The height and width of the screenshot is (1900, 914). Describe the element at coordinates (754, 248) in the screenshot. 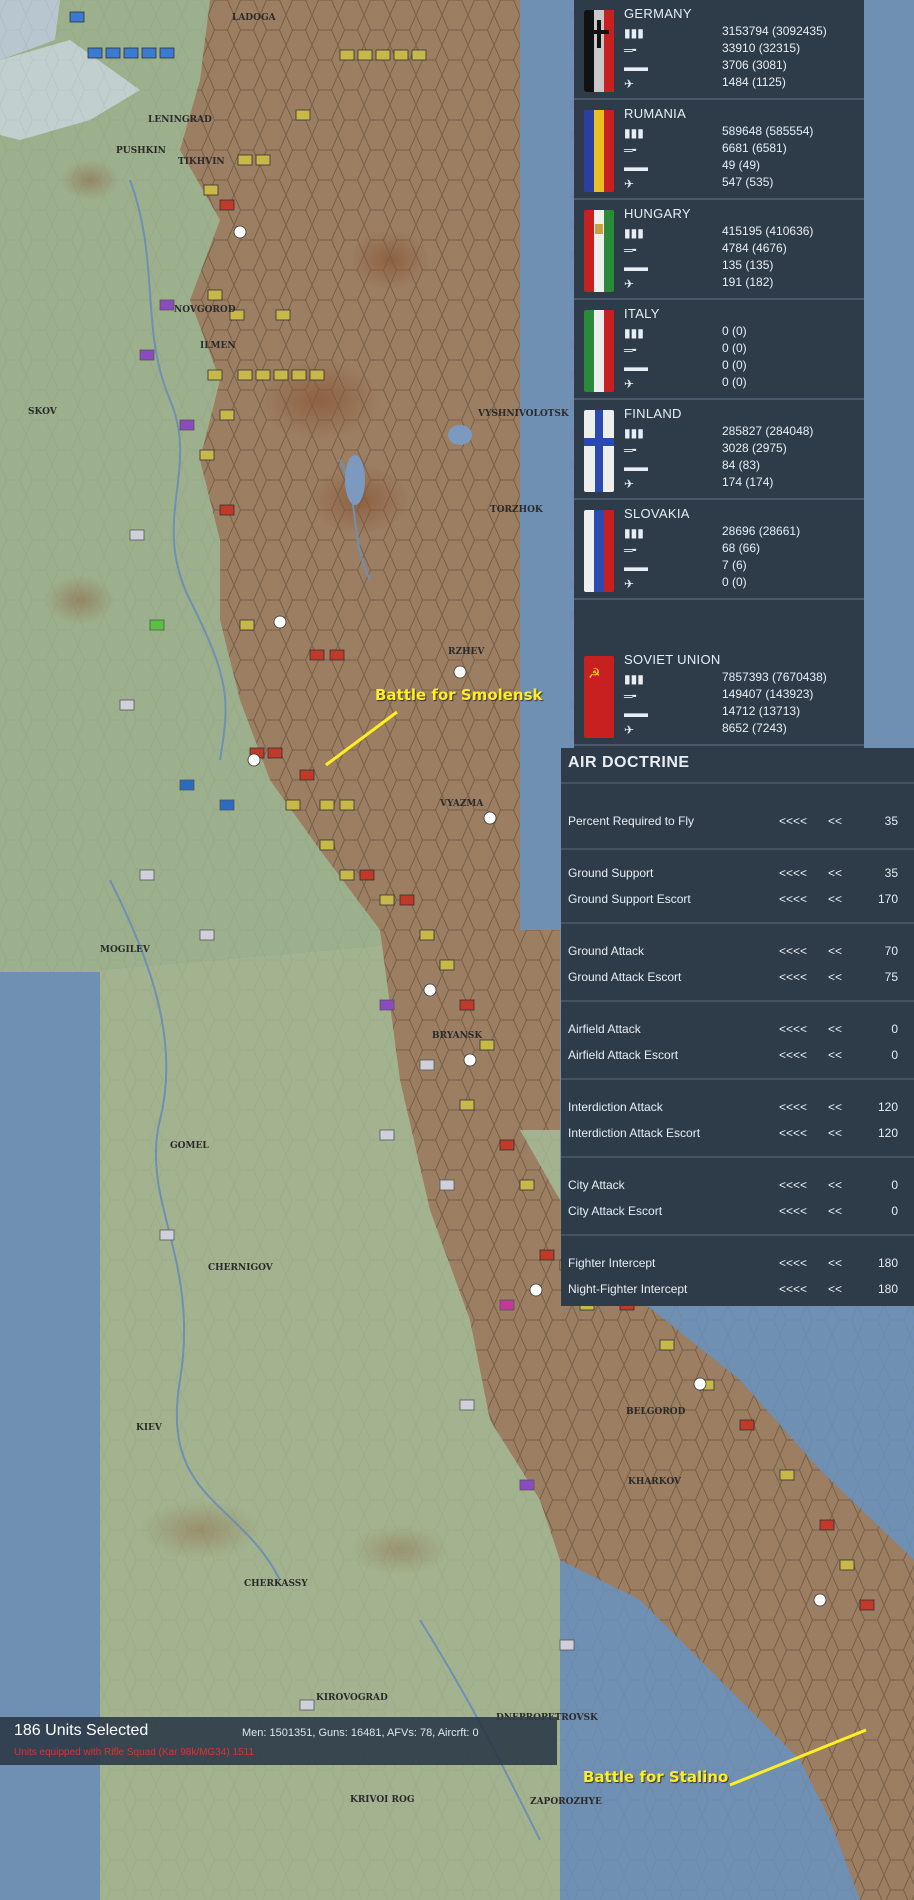

I see `nation-guns: 4784 (4676)` at that location.